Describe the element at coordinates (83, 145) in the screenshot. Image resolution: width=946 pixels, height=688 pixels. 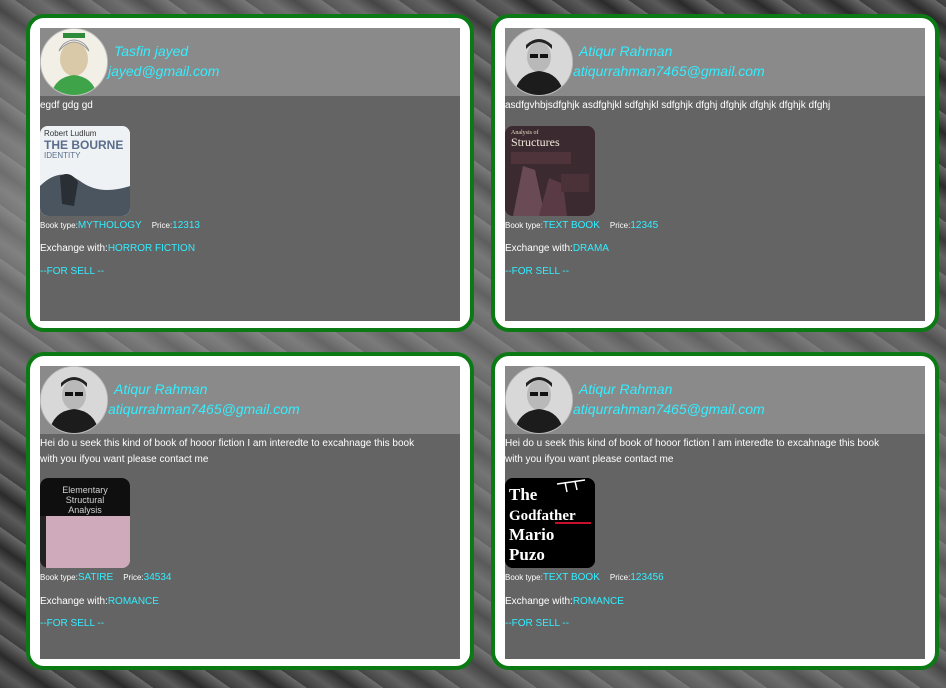
I see `cover-line2: THE BOURNE` at that location.